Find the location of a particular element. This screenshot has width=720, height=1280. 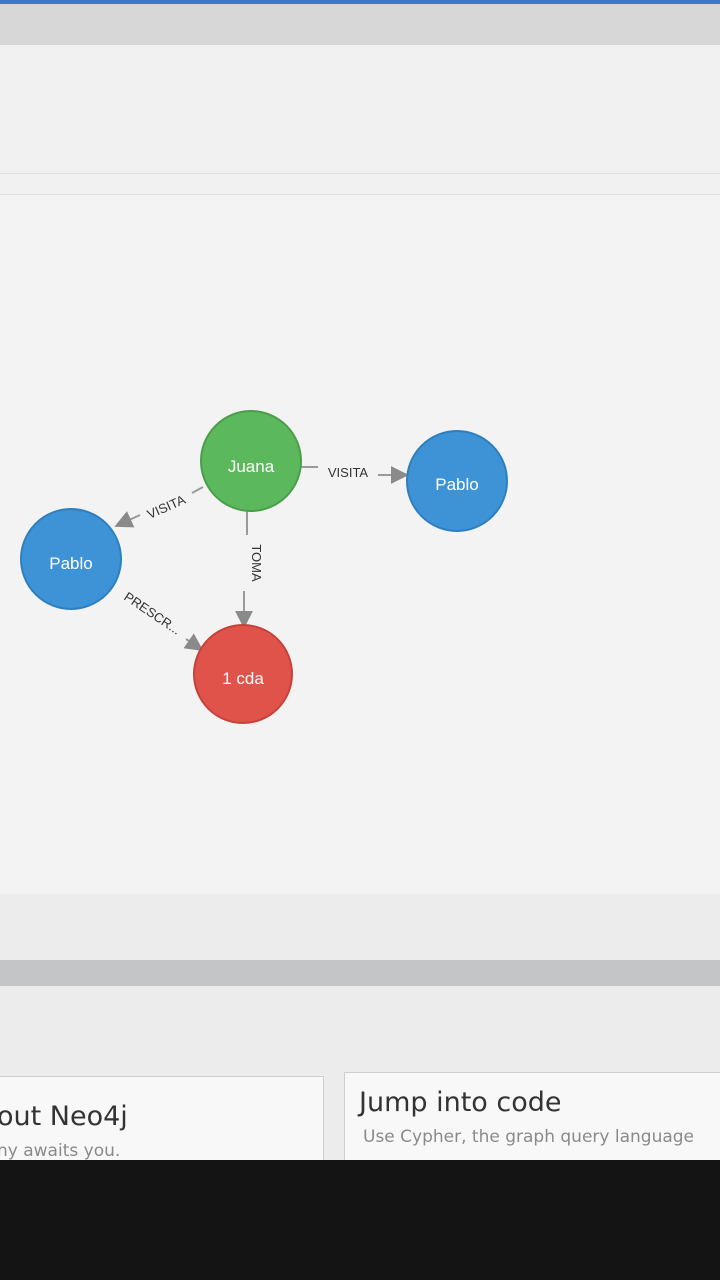

relationship-toma: TOMA is located at coordinates (249, 570).